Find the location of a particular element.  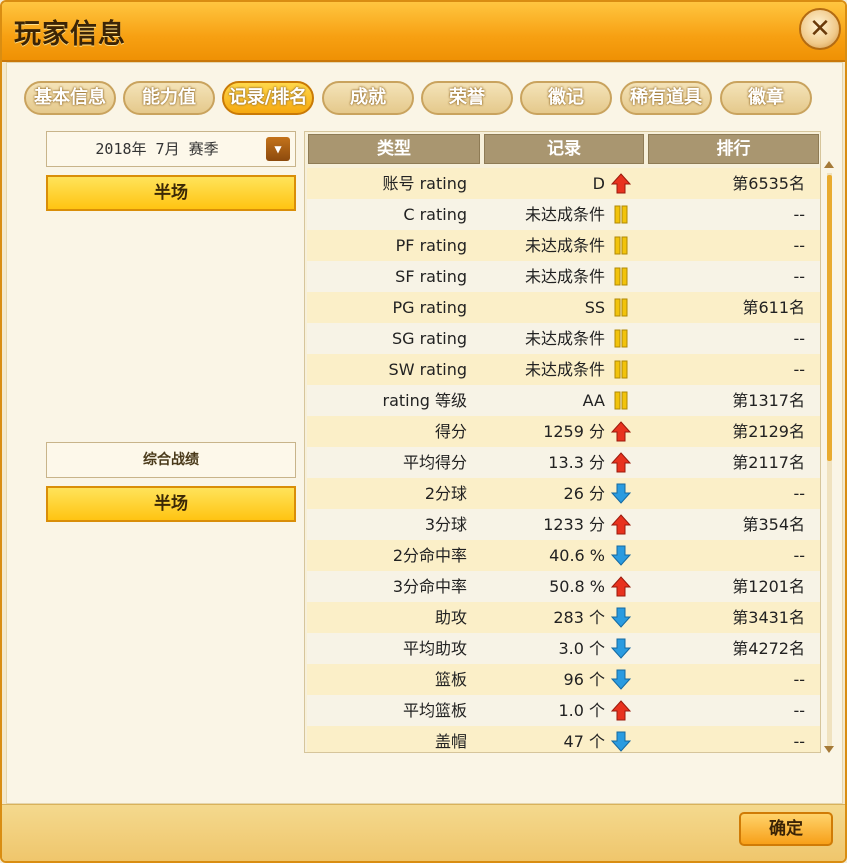

table-row: 3分球 1233 分 第354名 is located at coordinates (563, 524).